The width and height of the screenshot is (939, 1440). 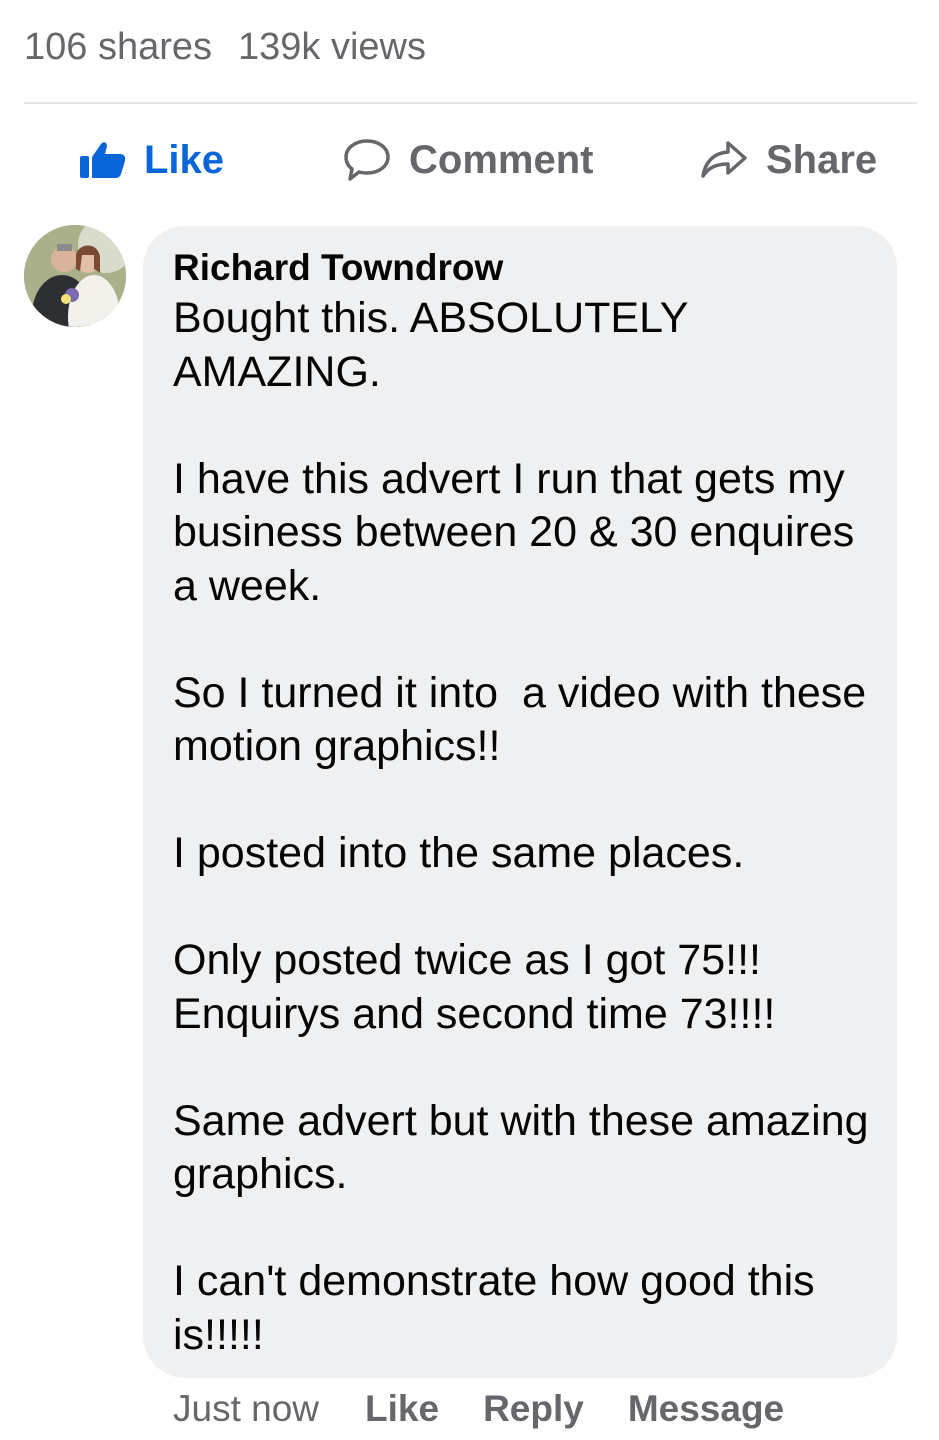 I want to click on avatar-photo-icon, so click(x=75, y=276).